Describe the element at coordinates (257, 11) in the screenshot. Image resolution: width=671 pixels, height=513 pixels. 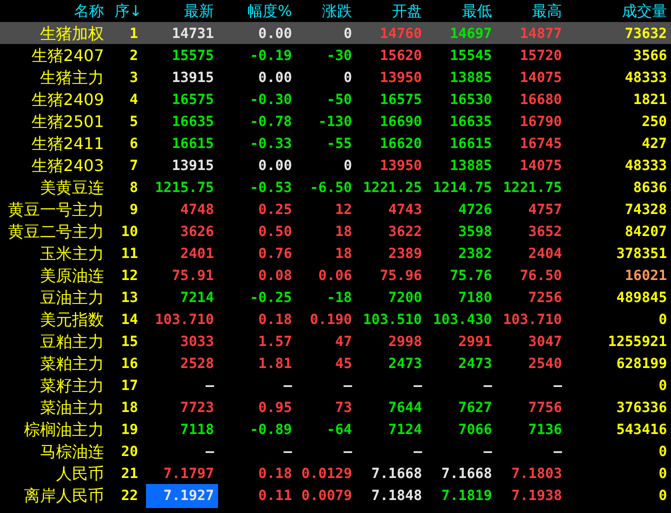
I see `column-header: 幅度%` at that location.